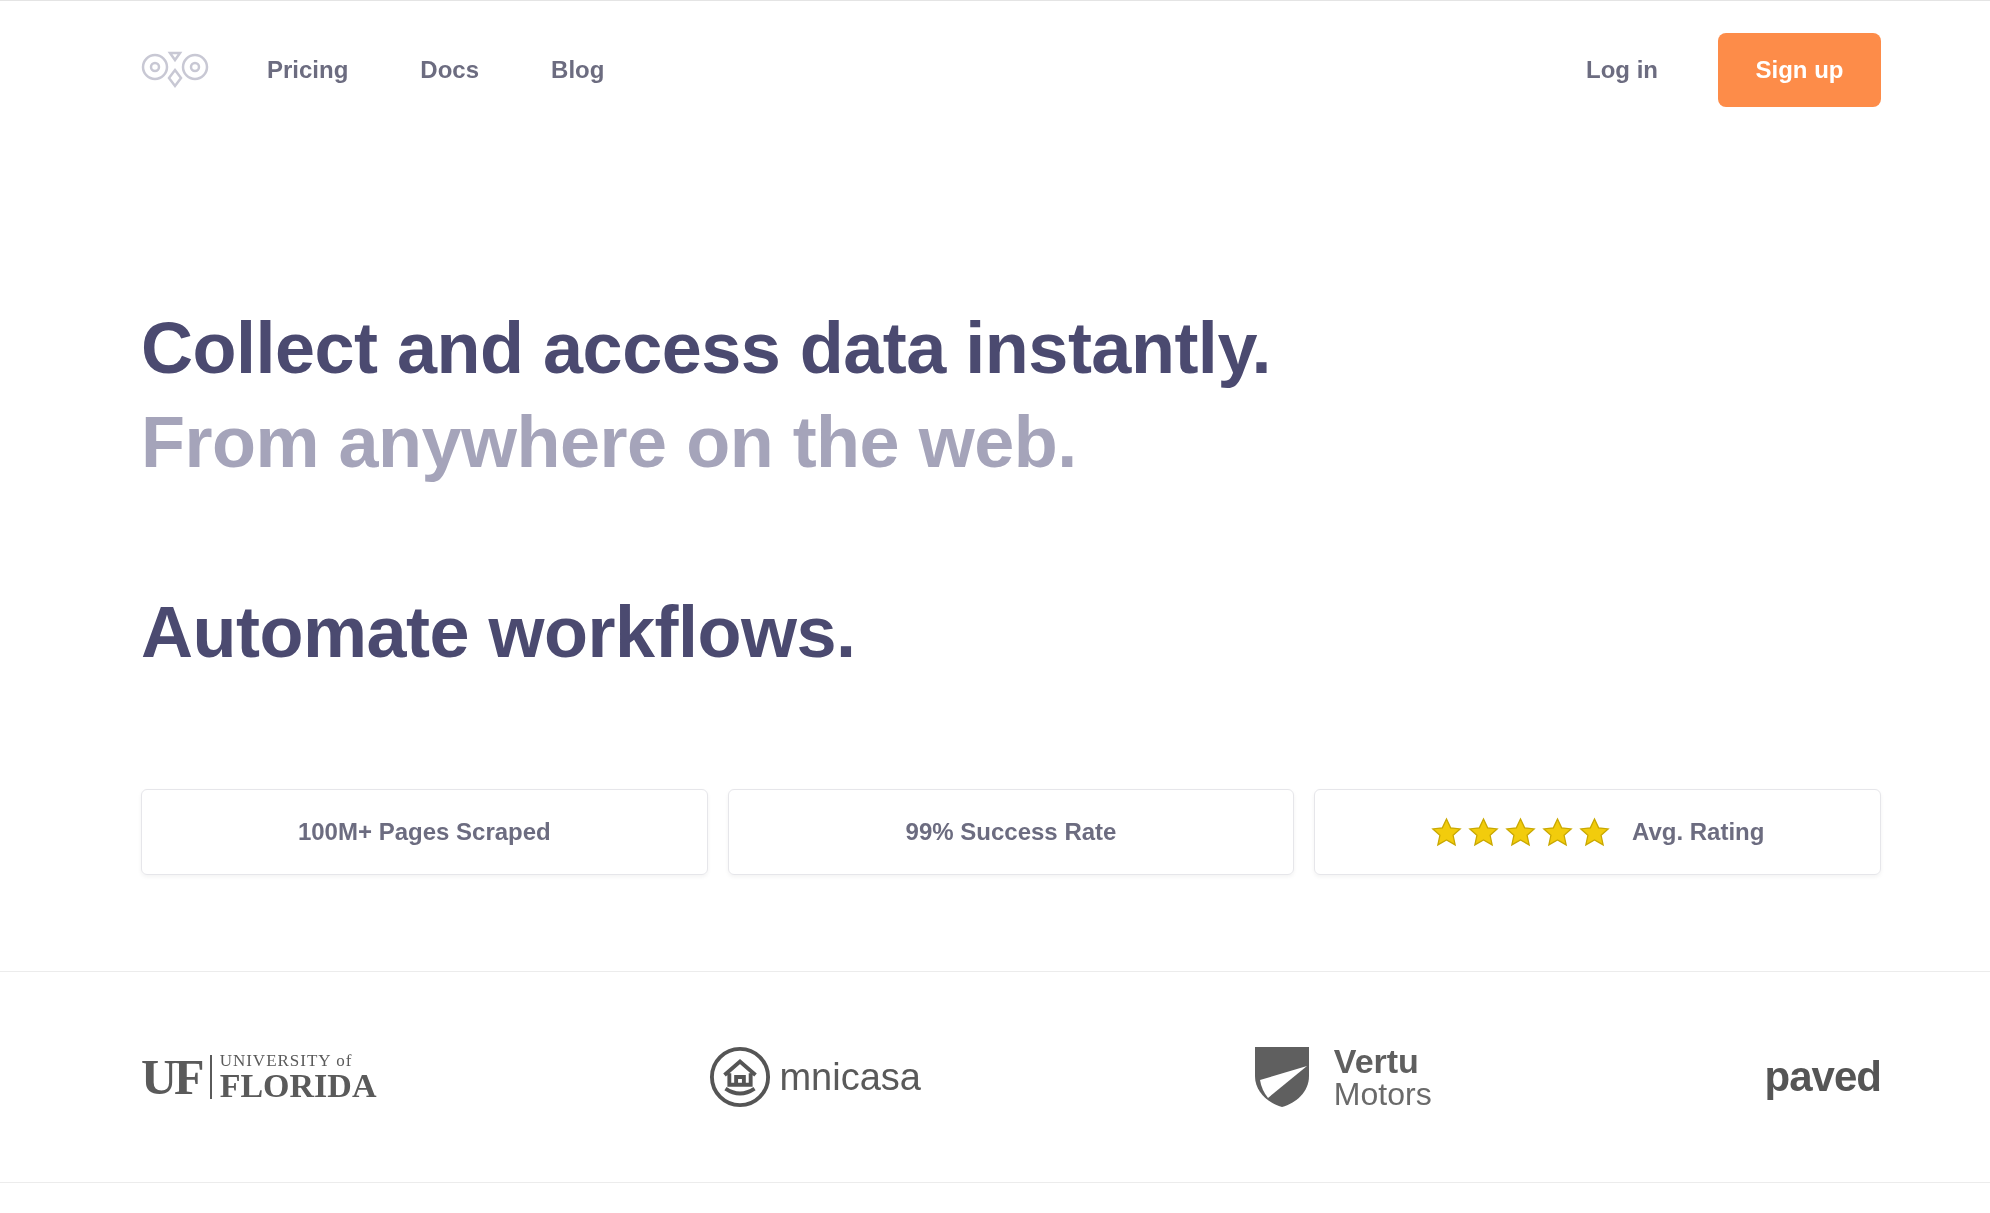 This screenshot has height=1213, width=1990. I want to click on shield-icon, so click(1281, 1077).